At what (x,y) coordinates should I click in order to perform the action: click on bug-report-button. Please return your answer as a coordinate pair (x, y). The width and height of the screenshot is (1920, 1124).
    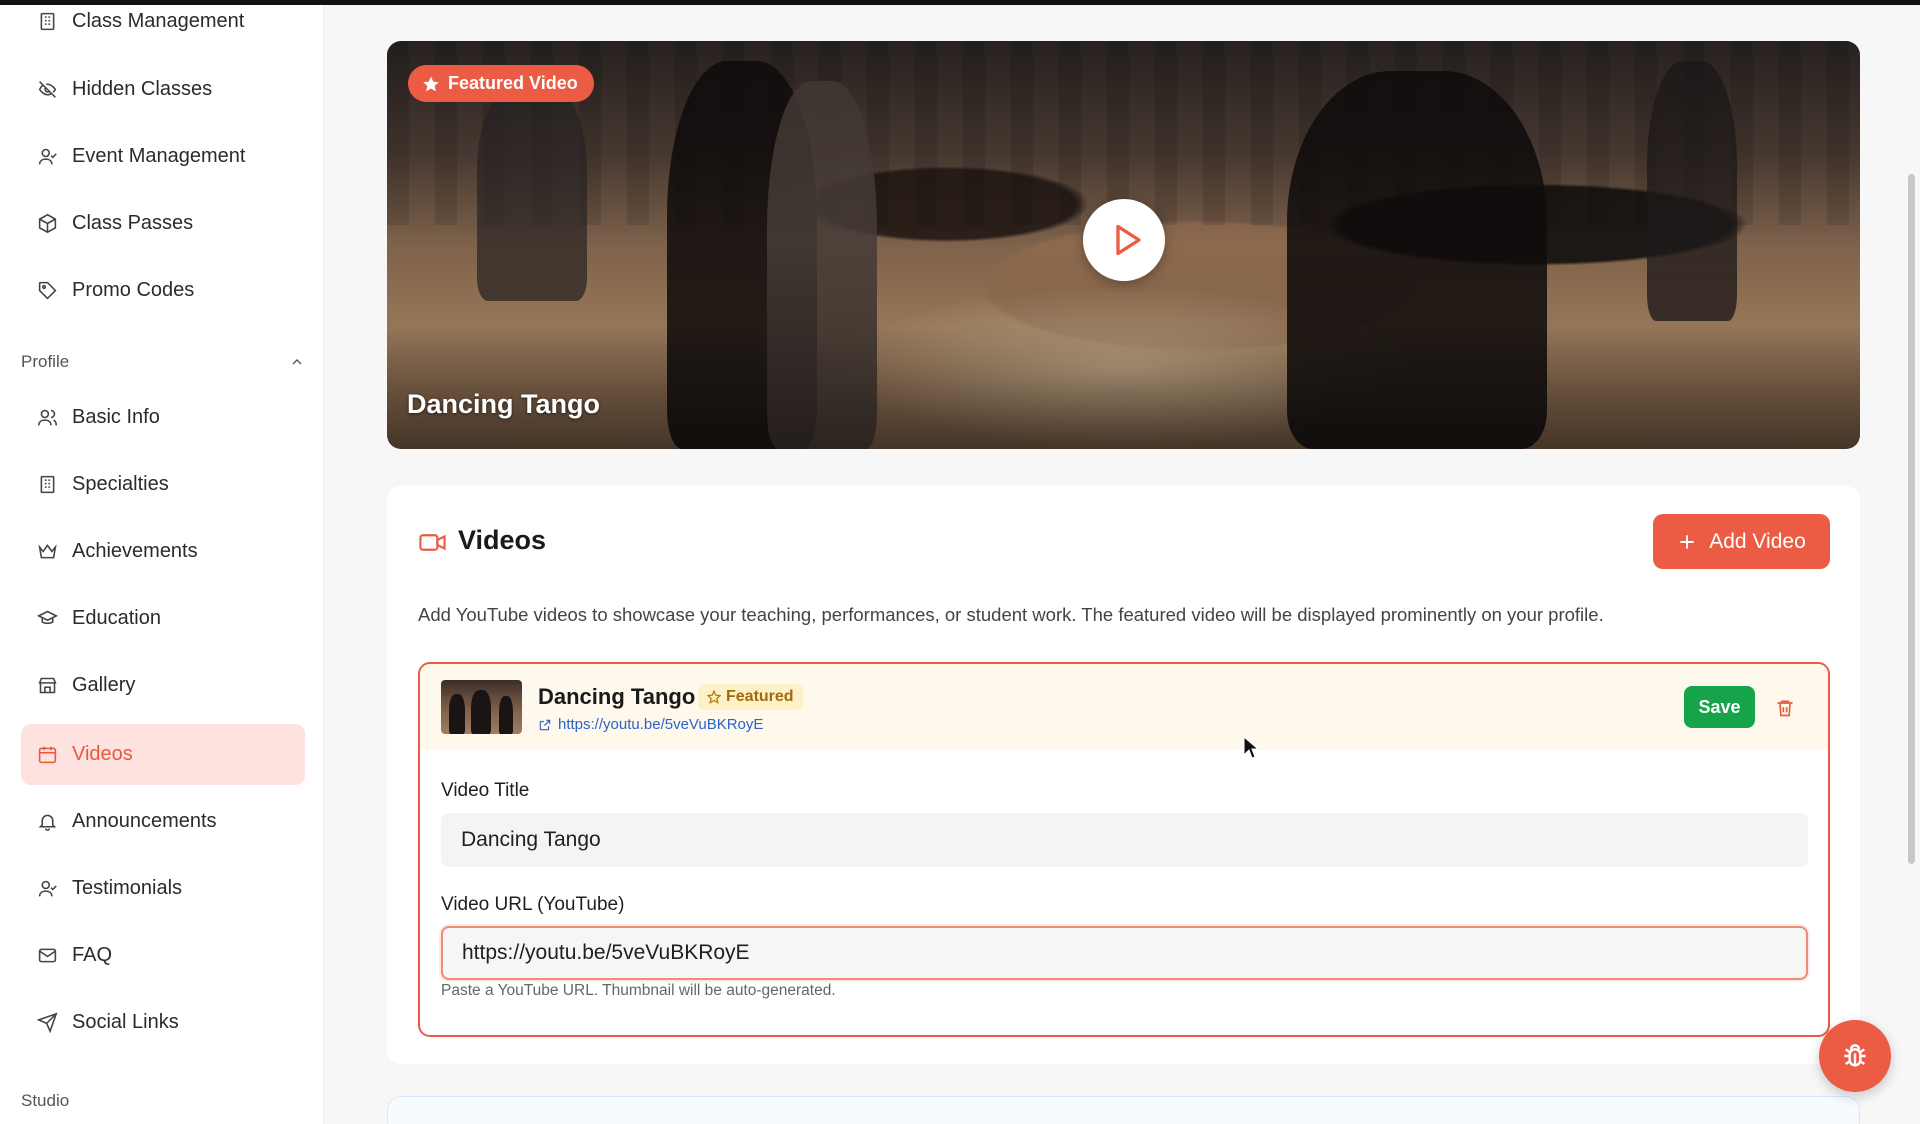
    Looking at the image, I should click on (1855, 1056).